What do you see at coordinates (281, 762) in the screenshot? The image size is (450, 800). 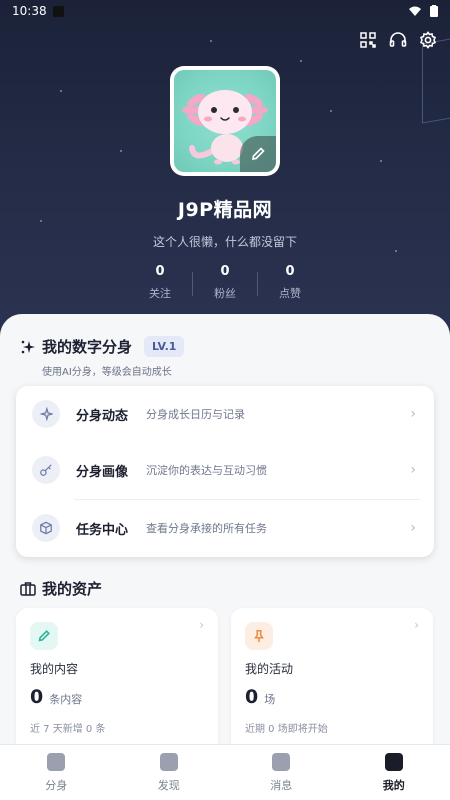 I see `message-tab-icon` at bounding box center [281, 762].